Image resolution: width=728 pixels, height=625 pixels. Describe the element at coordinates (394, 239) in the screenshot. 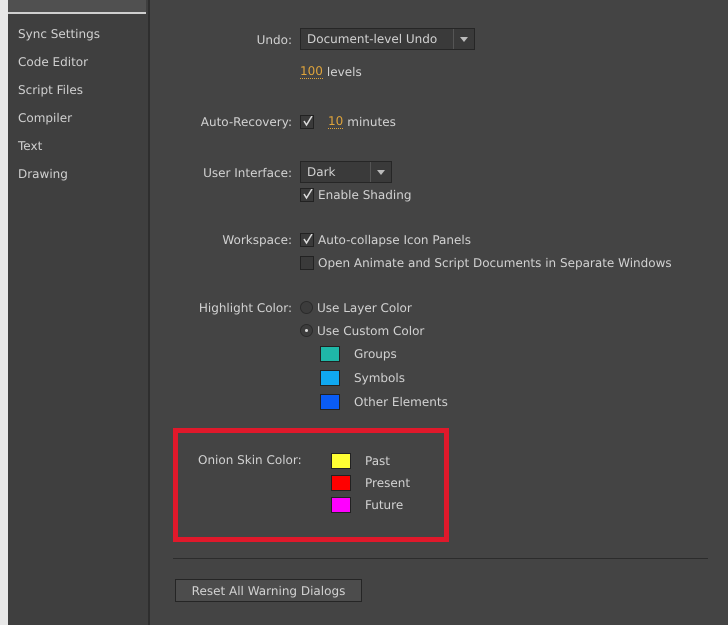

I see `checkbox-label: Auto-collapse Icon Panels` at that location.